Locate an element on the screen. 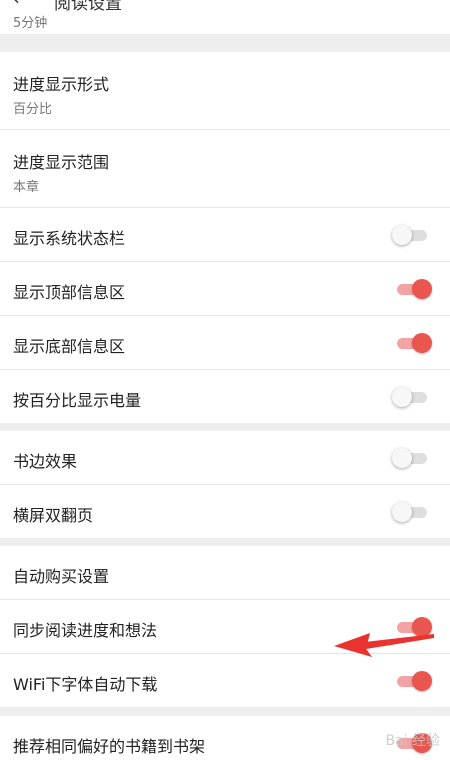 This screenshot has height=760, width=450. setting-recommend-books: 推荐相同偏好的书籍到书架 is located at coordinates (225, 738).